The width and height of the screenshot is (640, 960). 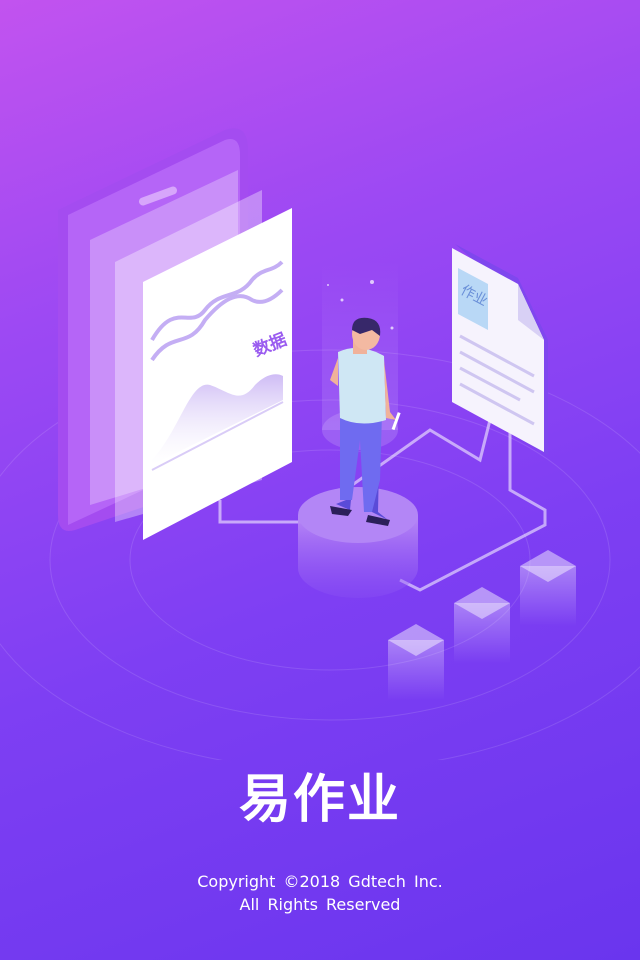 What do you see at coordinates (320, 904) in the screenshot?
I see `rights-text: All Rights Reserved` at bounding box center [320, 904].